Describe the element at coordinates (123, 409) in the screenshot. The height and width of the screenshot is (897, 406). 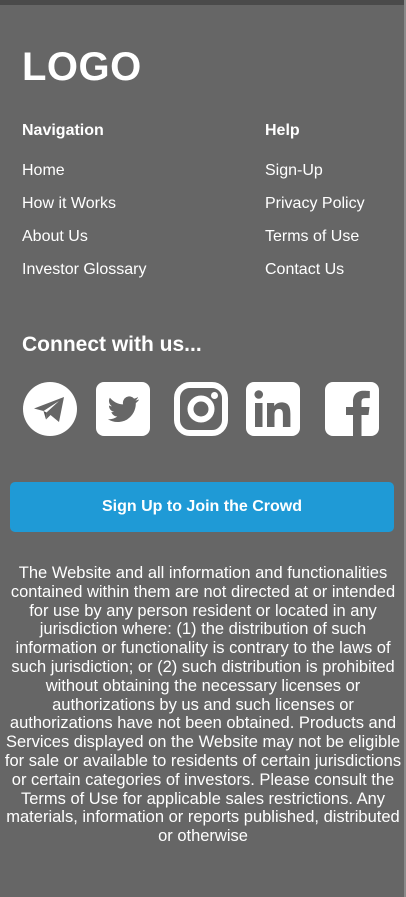
I see `twitter-icon` at that location.